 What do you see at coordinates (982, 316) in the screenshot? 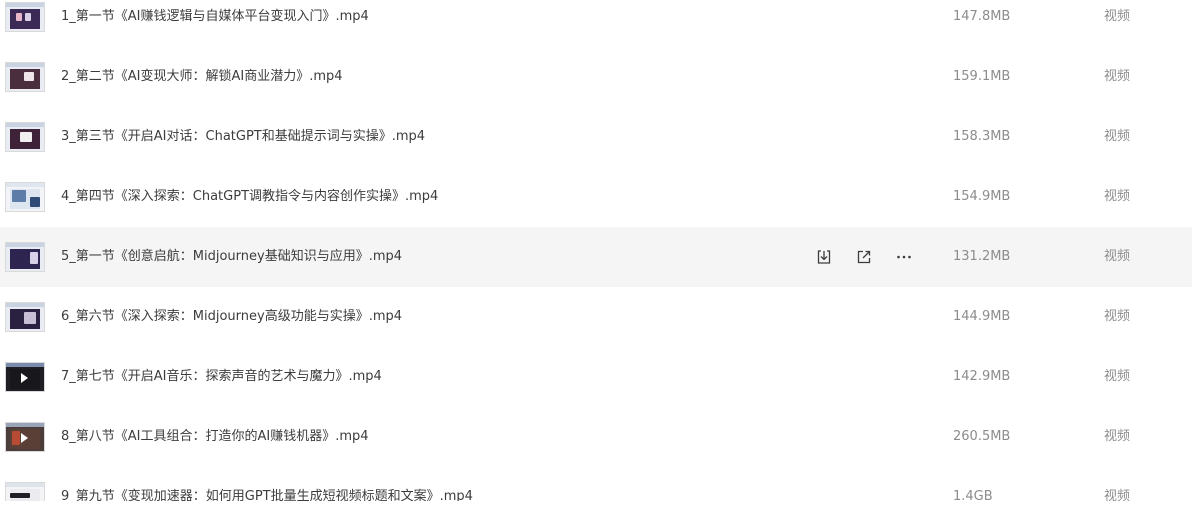
I see `file-size: 144.9MB` at bounding box center [982, 316].